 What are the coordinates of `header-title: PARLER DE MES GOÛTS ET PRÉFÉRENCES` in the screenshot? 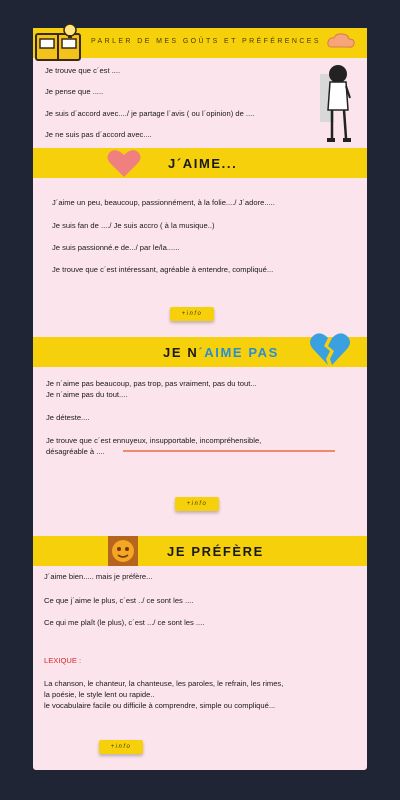 It's located at (206, 41).